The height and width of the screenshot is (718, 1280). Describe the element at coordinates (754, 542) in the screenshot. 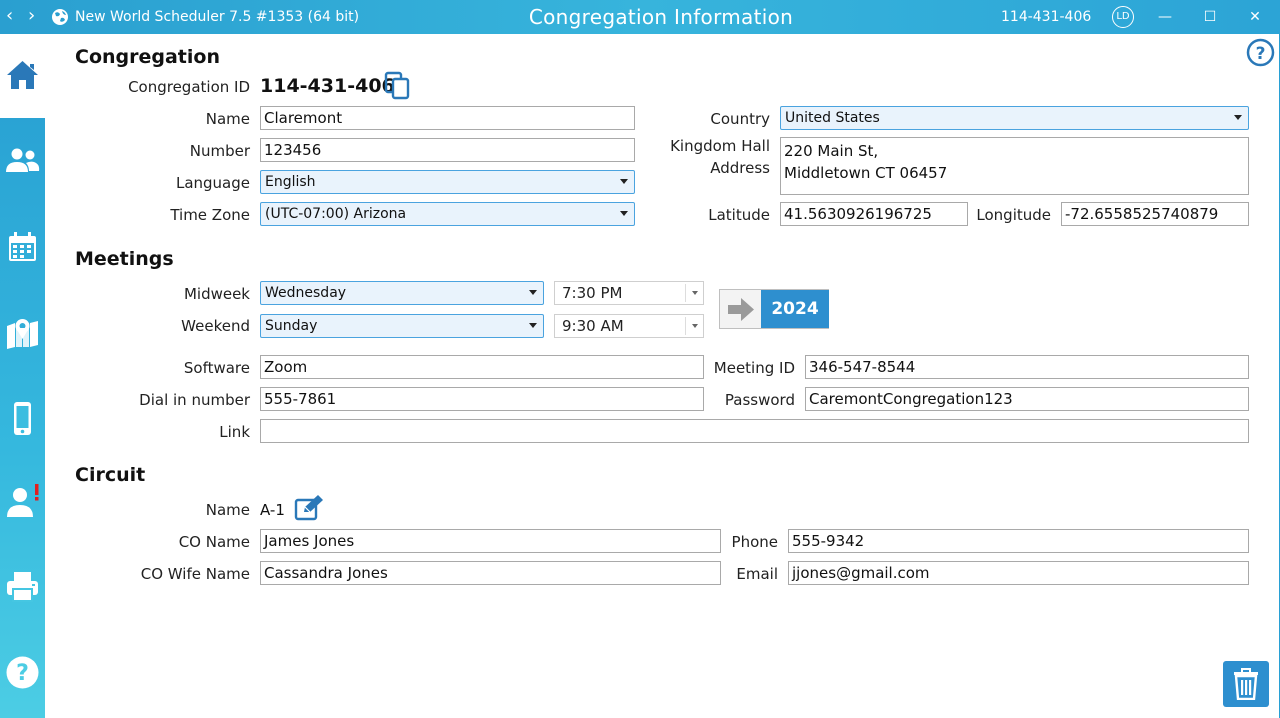

I see `phone-label: Phone` at that location.